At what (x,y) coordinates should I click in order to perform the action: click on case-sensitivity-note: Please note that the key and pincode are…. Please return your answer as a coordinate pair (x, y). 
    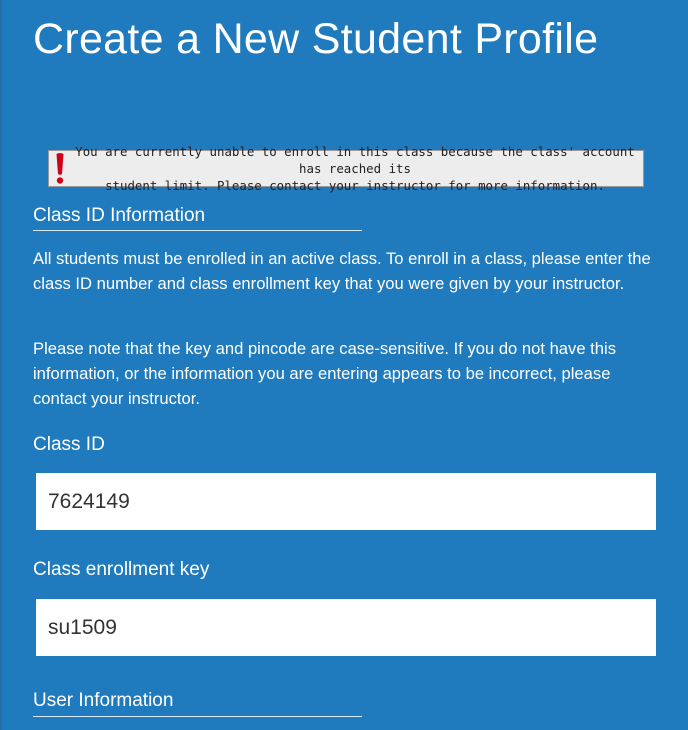
    Looking at the image, I should click on (324, 373).